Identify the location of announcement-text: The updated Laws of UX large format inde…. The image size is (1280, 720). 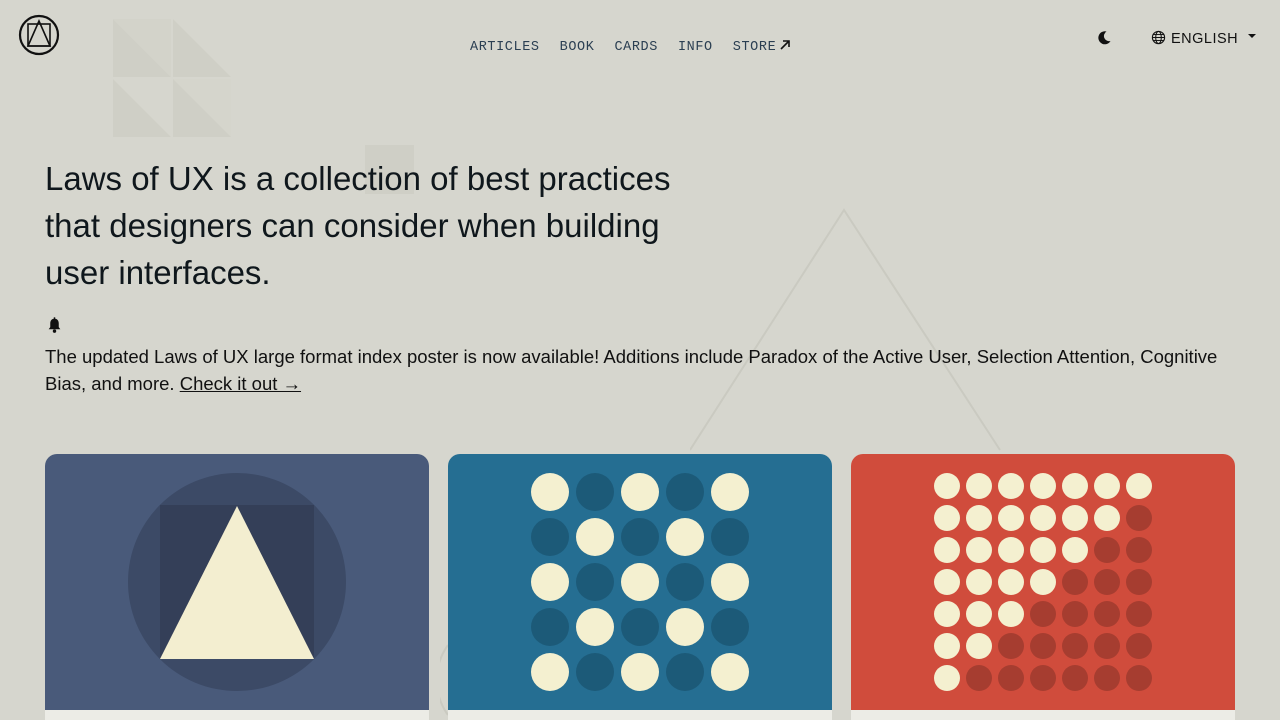
(635, 370).